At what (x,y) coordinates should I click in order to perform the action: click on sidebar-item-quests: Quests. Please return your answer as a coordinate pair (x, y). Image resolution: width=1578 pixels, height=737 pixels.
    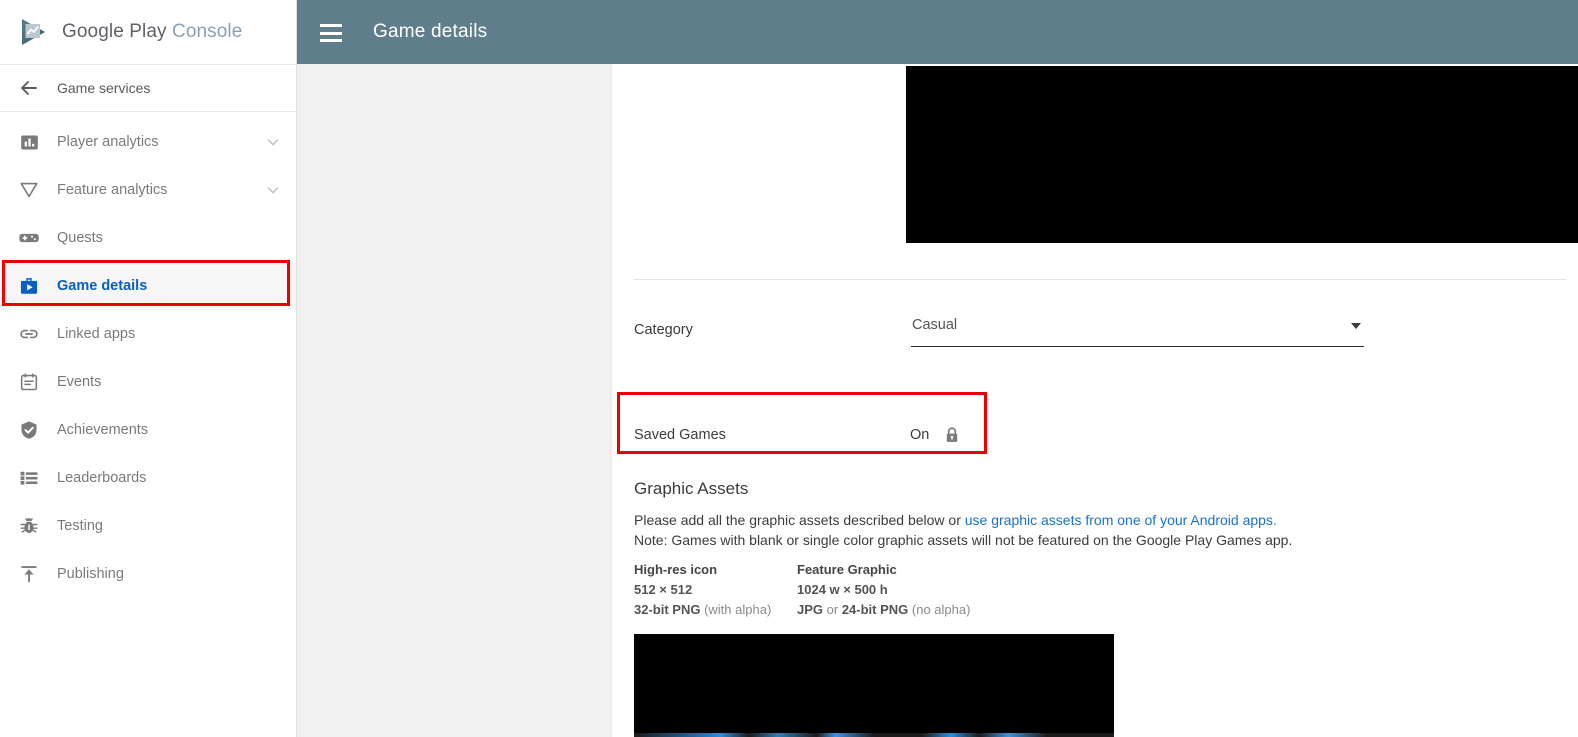
    Looking at the image, I should click on (148, 238).